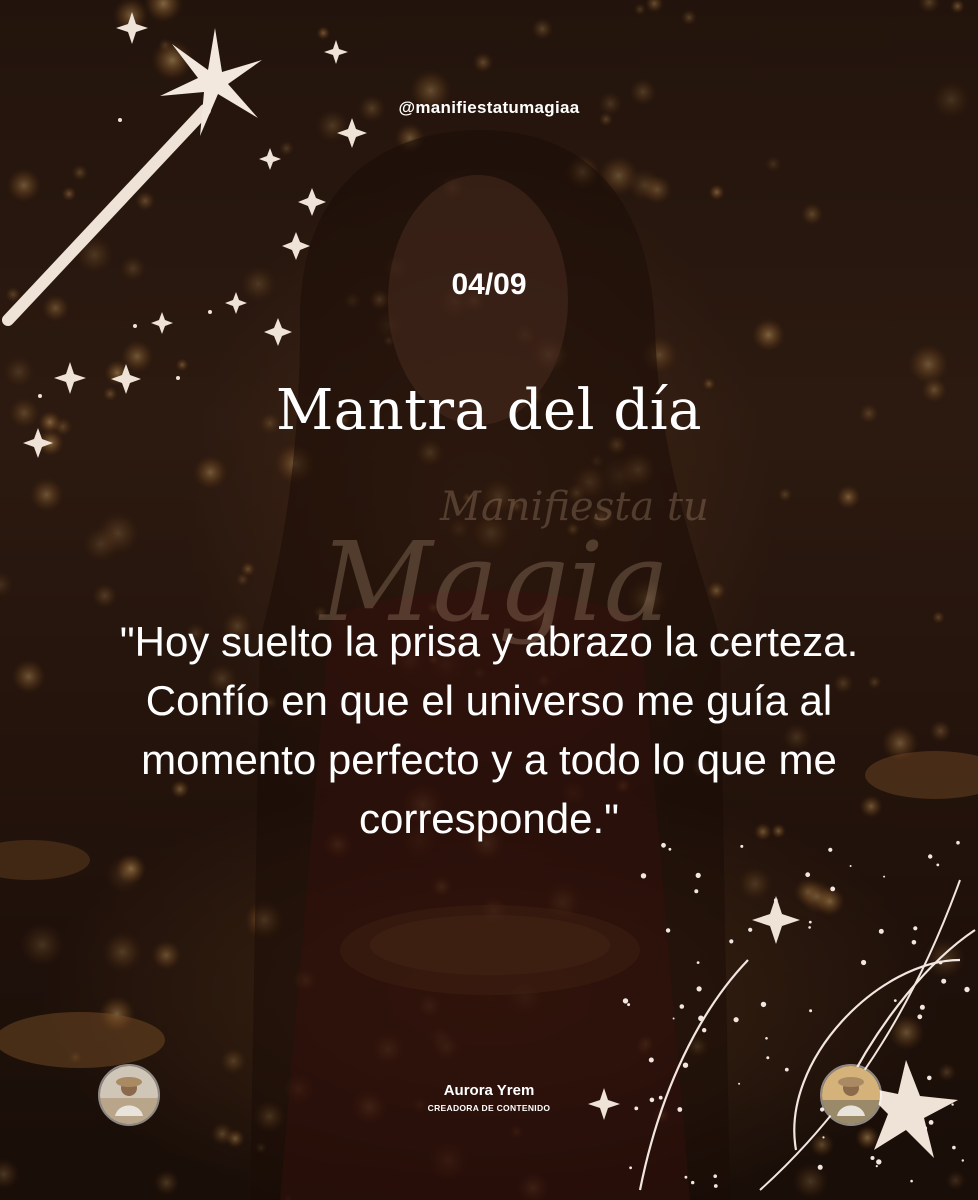 Image resolution: width=978 pixels, height=1200 pixels. Describe the element at coordinates (489, 410) in the screenshot. I see `post-title: Mantra del día` at that location.